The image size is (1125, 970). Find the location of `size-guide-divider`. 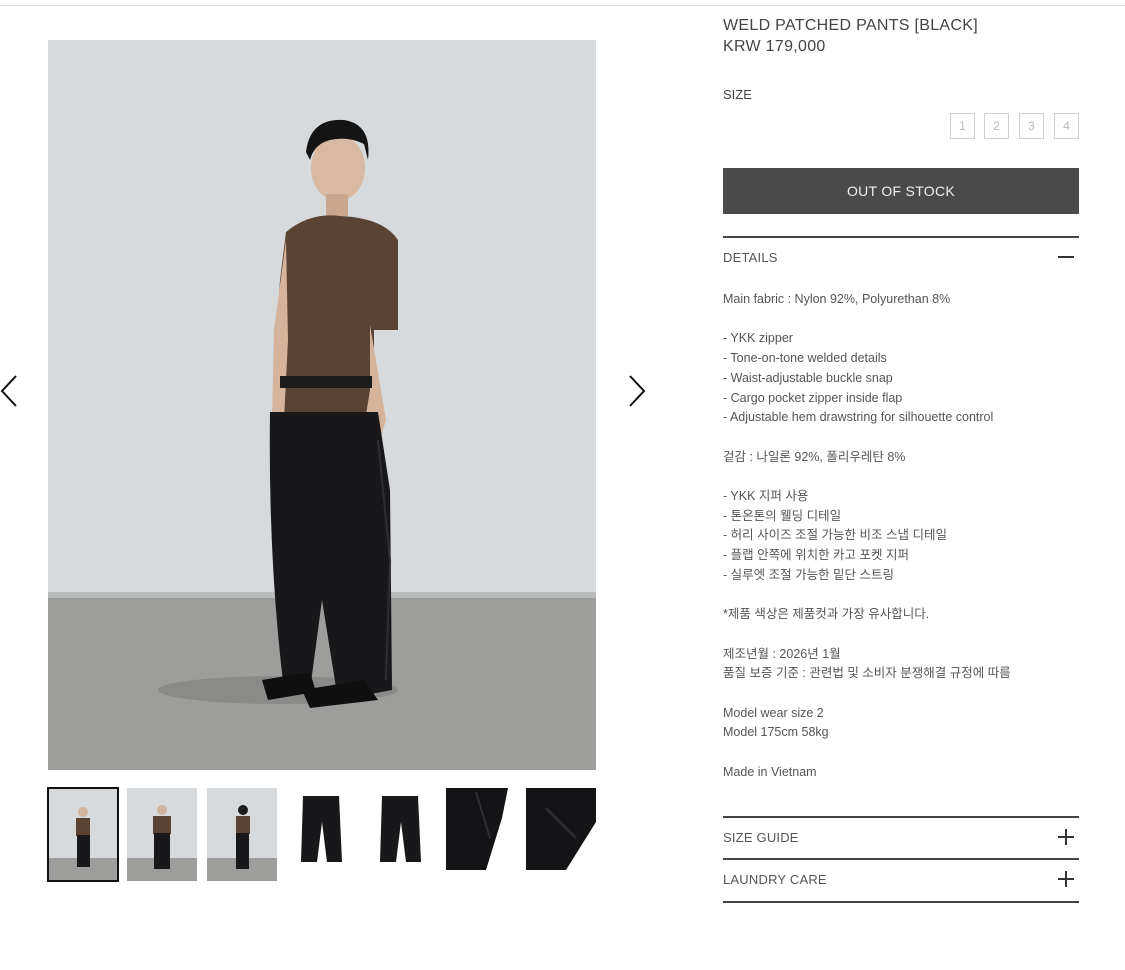

size-guide-divider is located at coordinates (901, 817).